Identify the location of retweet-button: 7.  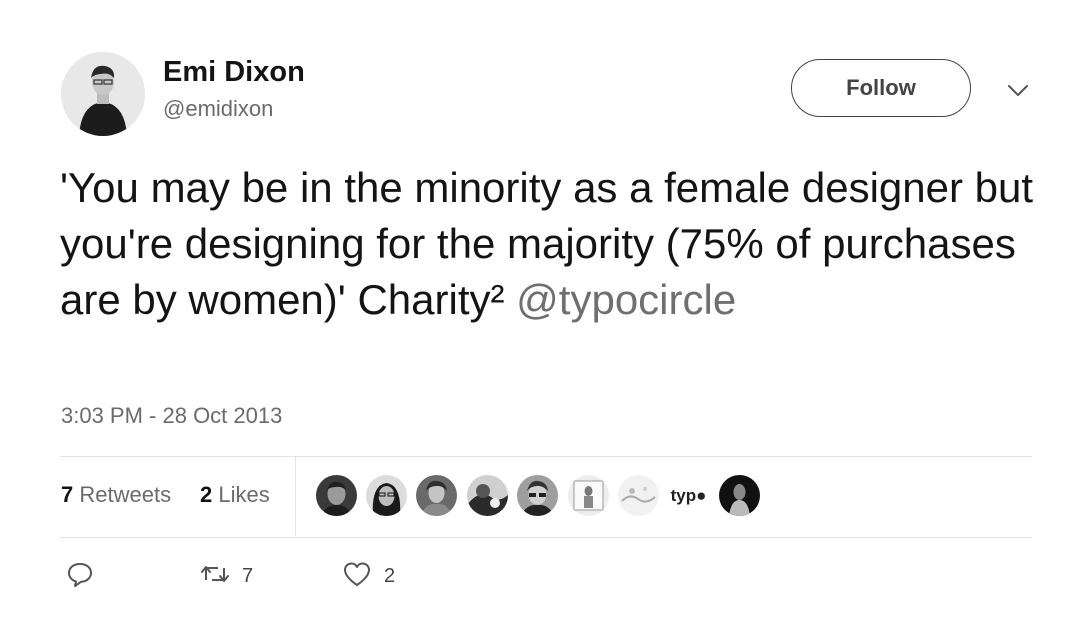
(226, 576).